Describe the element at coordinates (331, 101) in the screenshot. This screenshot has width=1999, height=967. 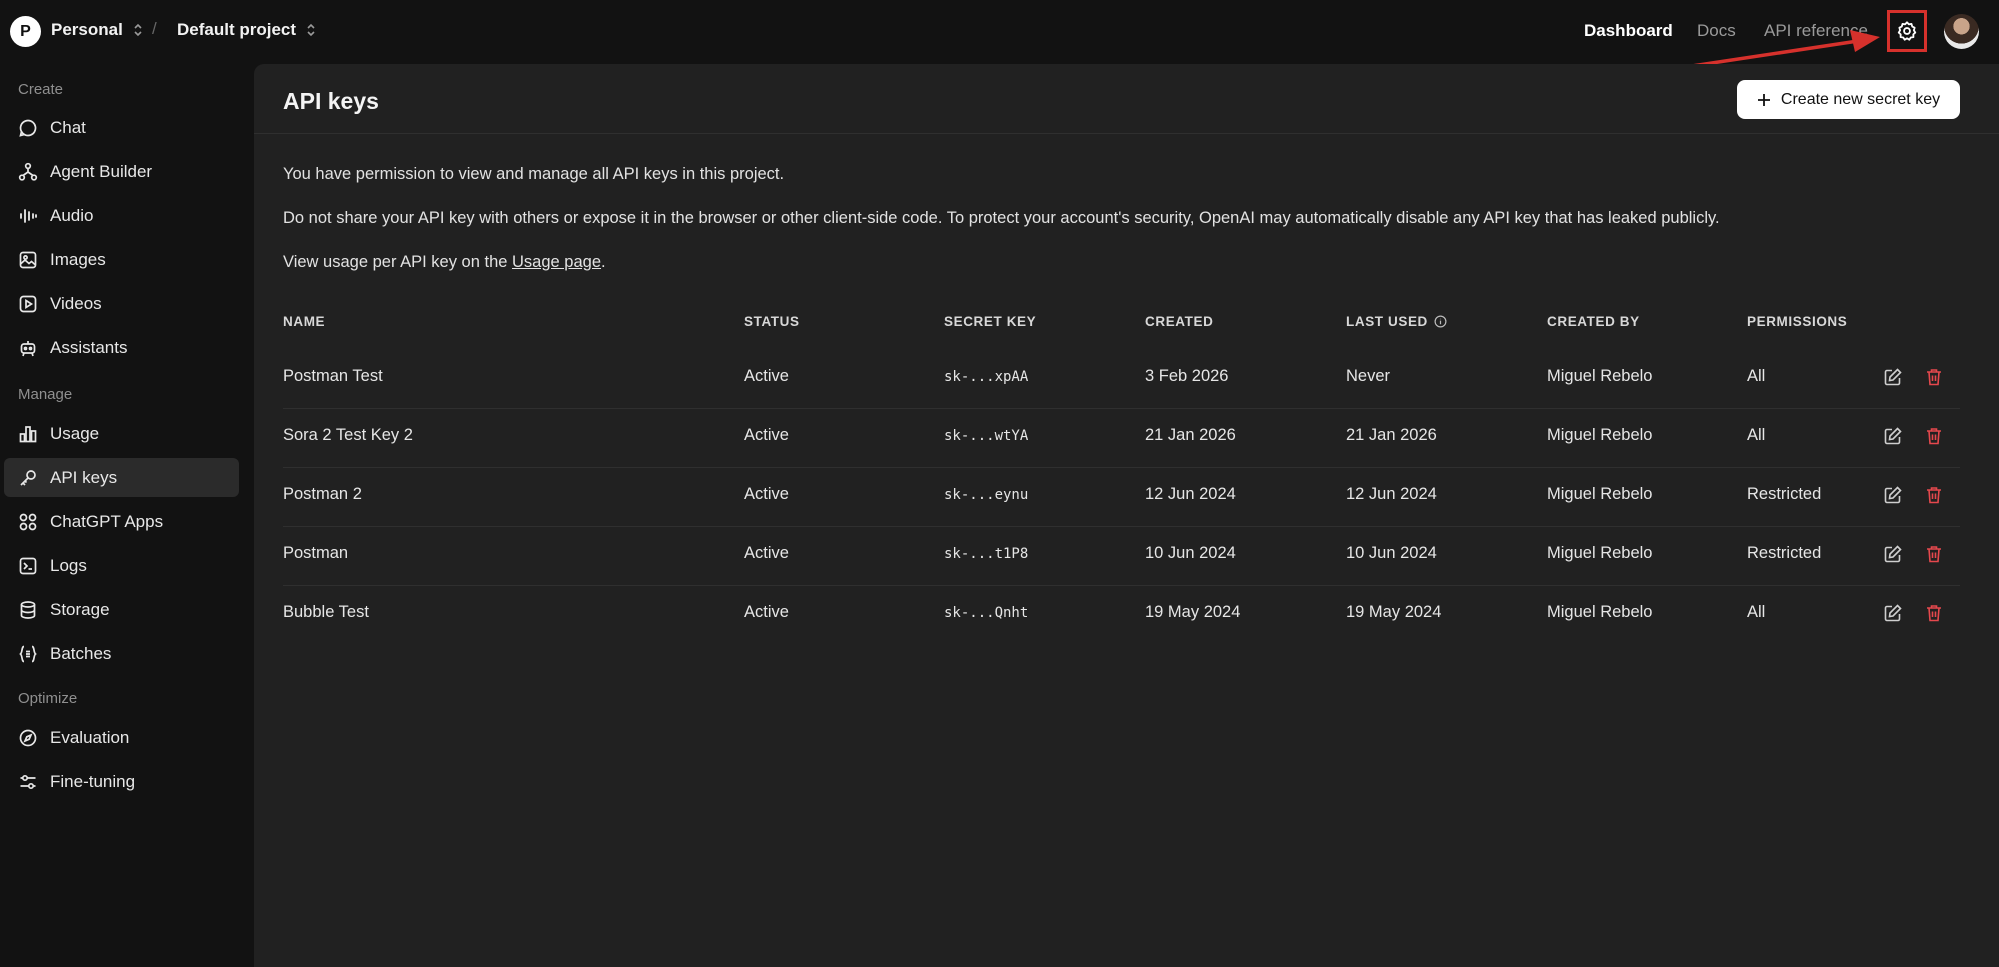
I see `page-title: API keys` at that location.